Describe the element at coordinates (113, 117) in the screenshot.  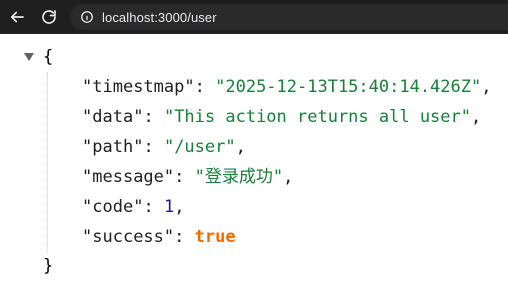
I see `json-key: data` at that location.